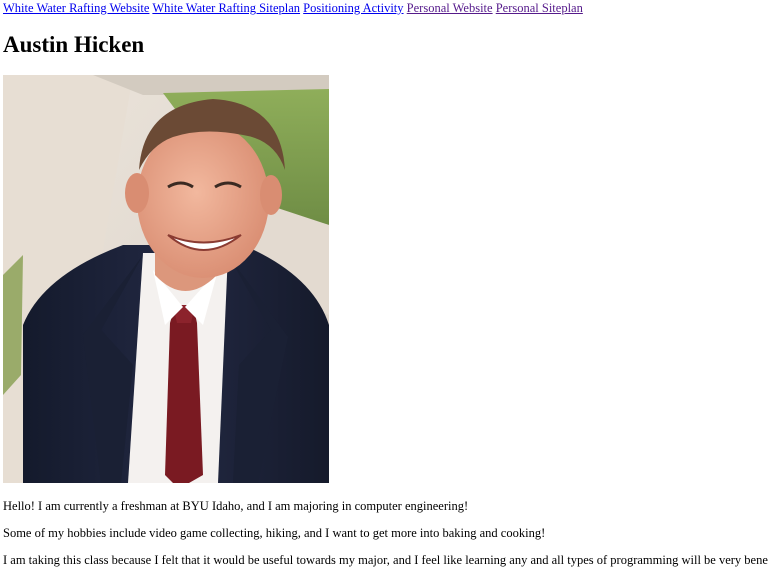  I want to click on nav-link-personal-website: Personal Website, so click(450, 8).